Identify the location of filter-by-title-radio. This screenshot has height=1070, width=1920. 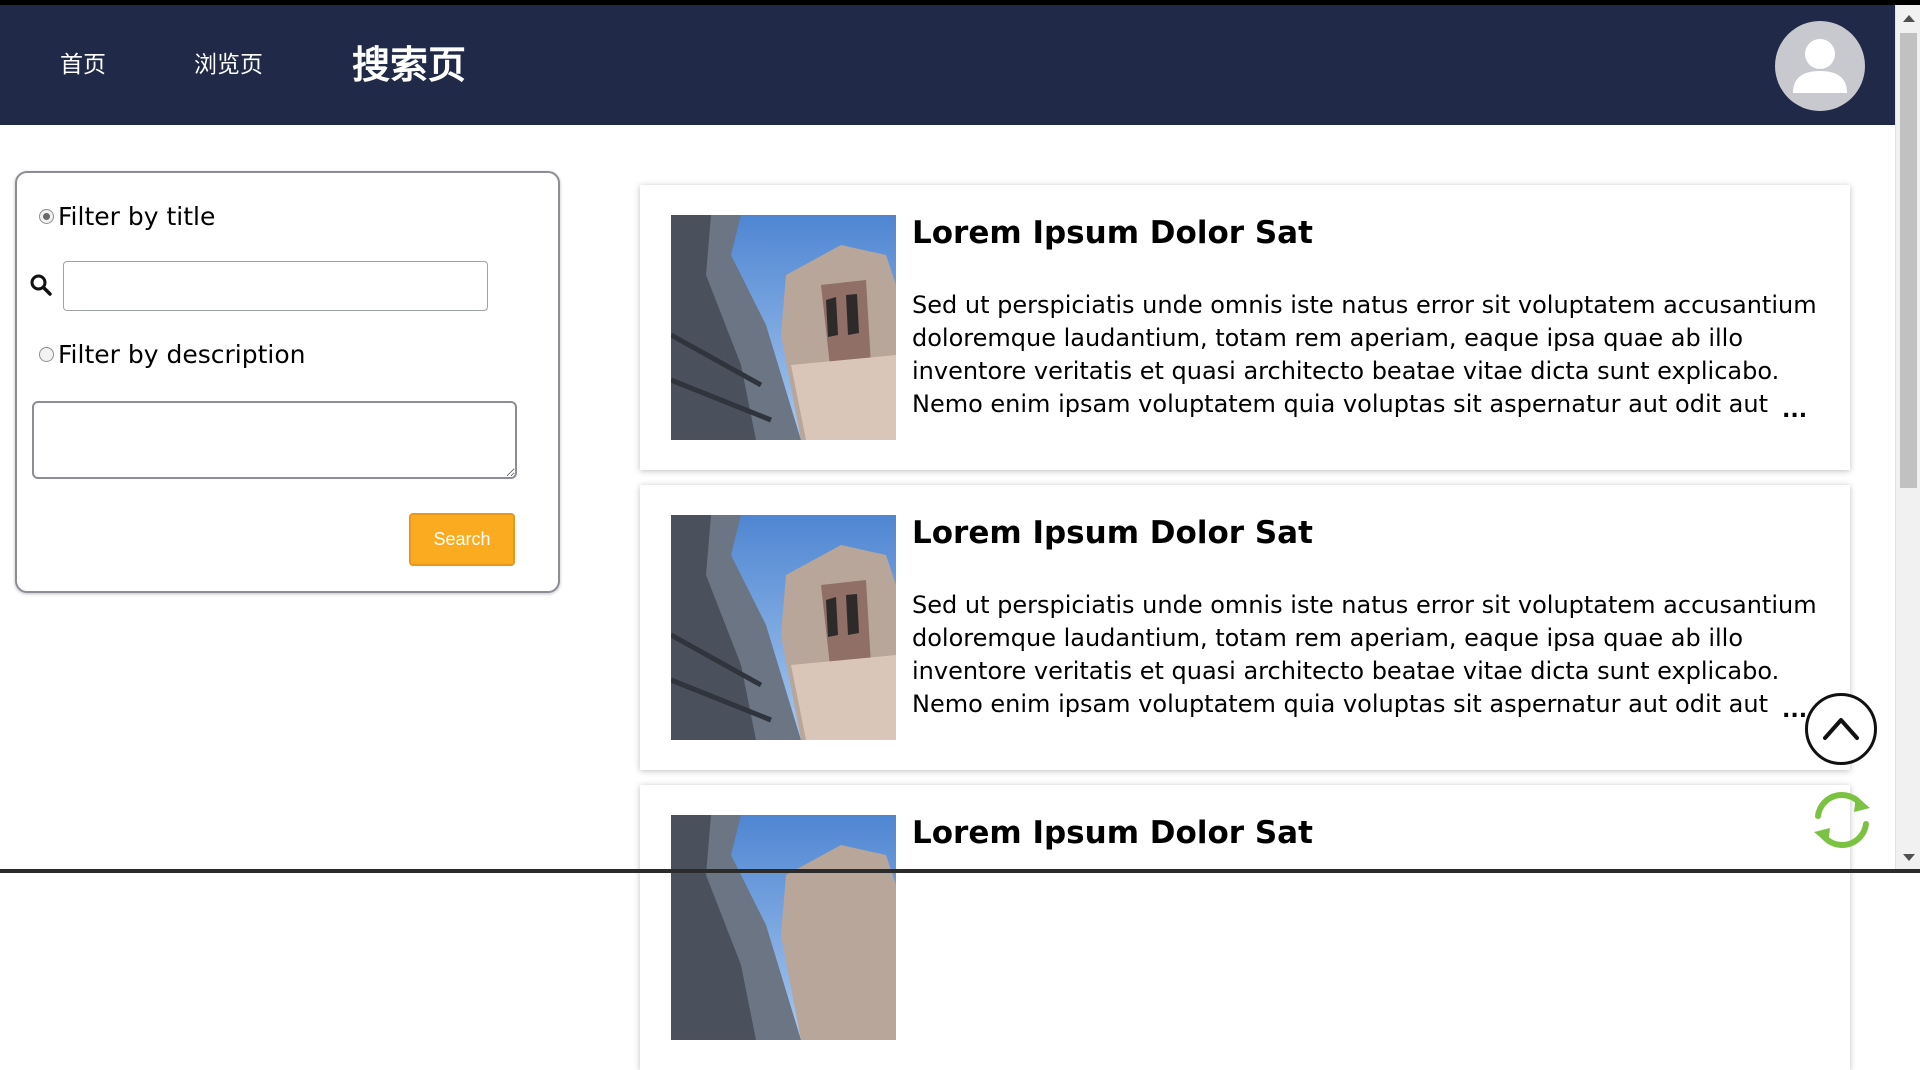
(46, 216).